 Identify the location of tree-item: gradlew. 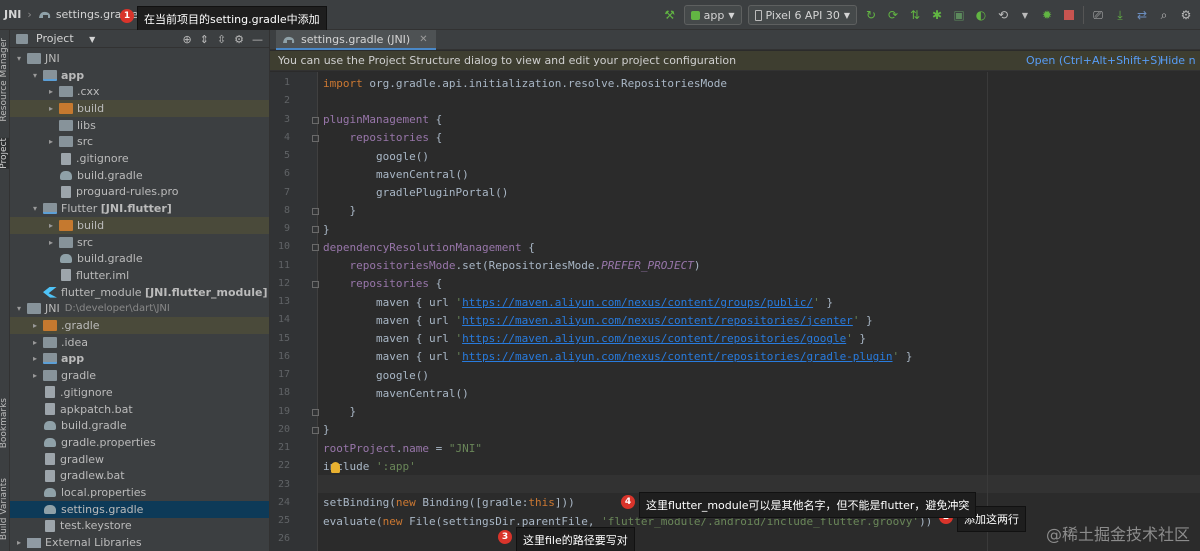
(139, 459).